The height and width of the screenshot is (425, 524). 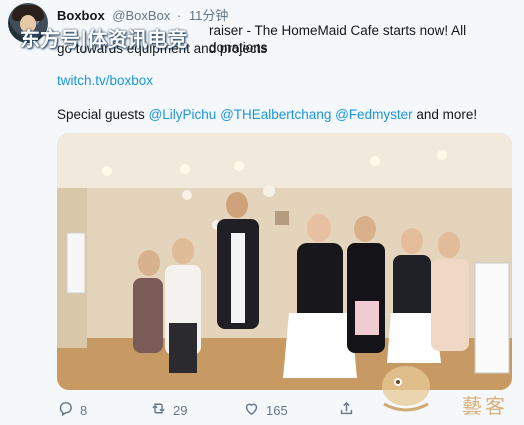 I want to click on user-handle: @BoxBox, so click(x=141, y=15).